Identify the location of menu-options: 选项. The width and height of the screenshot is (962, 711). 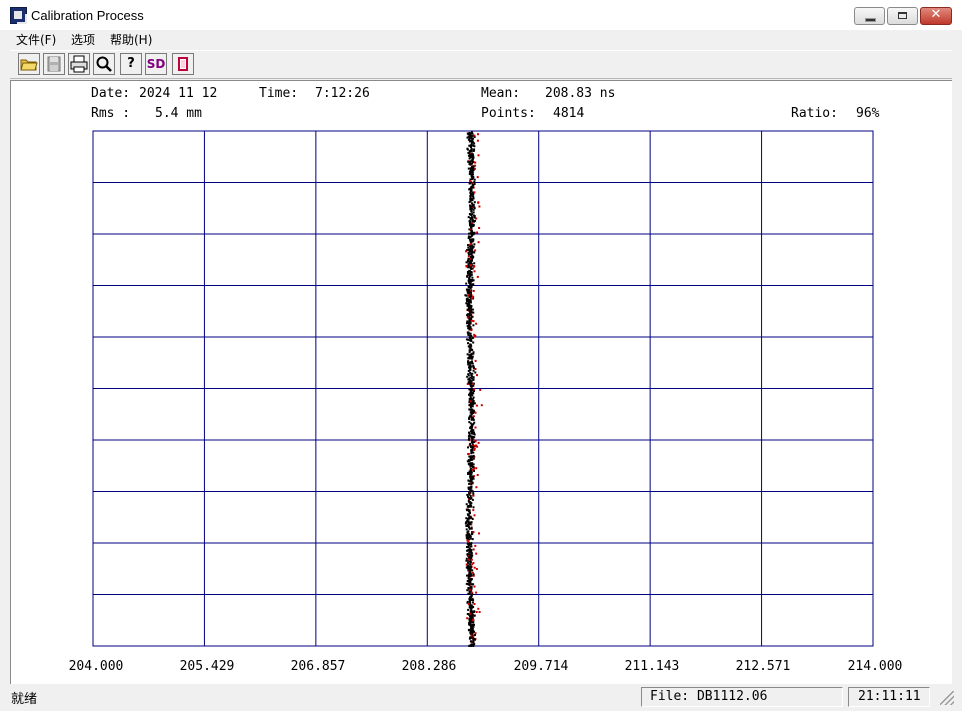
(83, 39).